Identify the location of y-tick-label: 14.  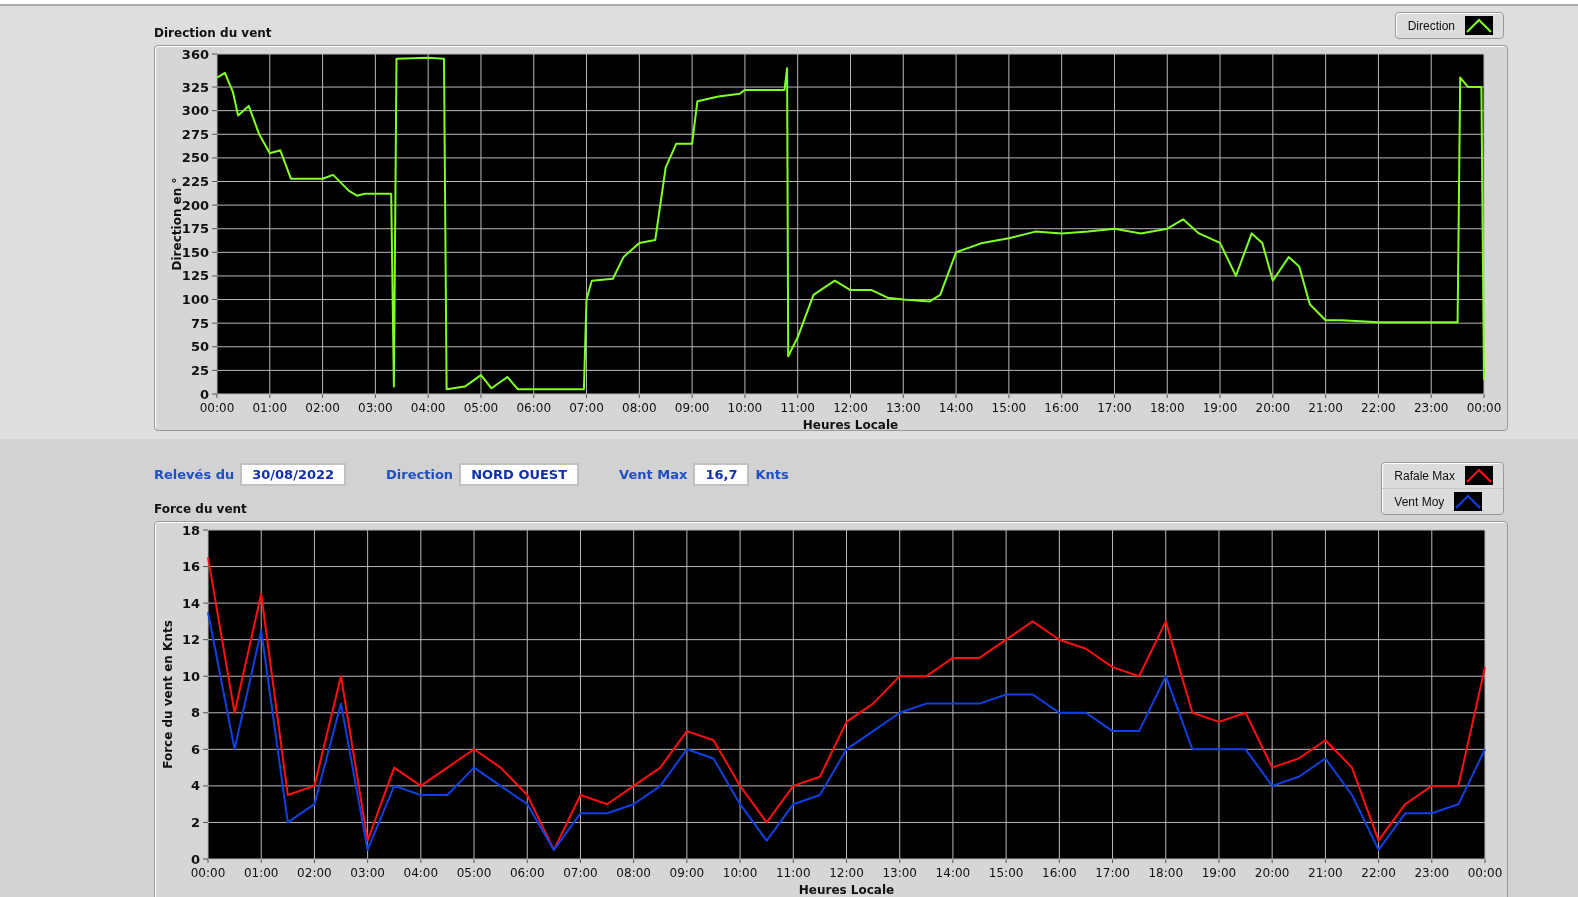
(190, 603).